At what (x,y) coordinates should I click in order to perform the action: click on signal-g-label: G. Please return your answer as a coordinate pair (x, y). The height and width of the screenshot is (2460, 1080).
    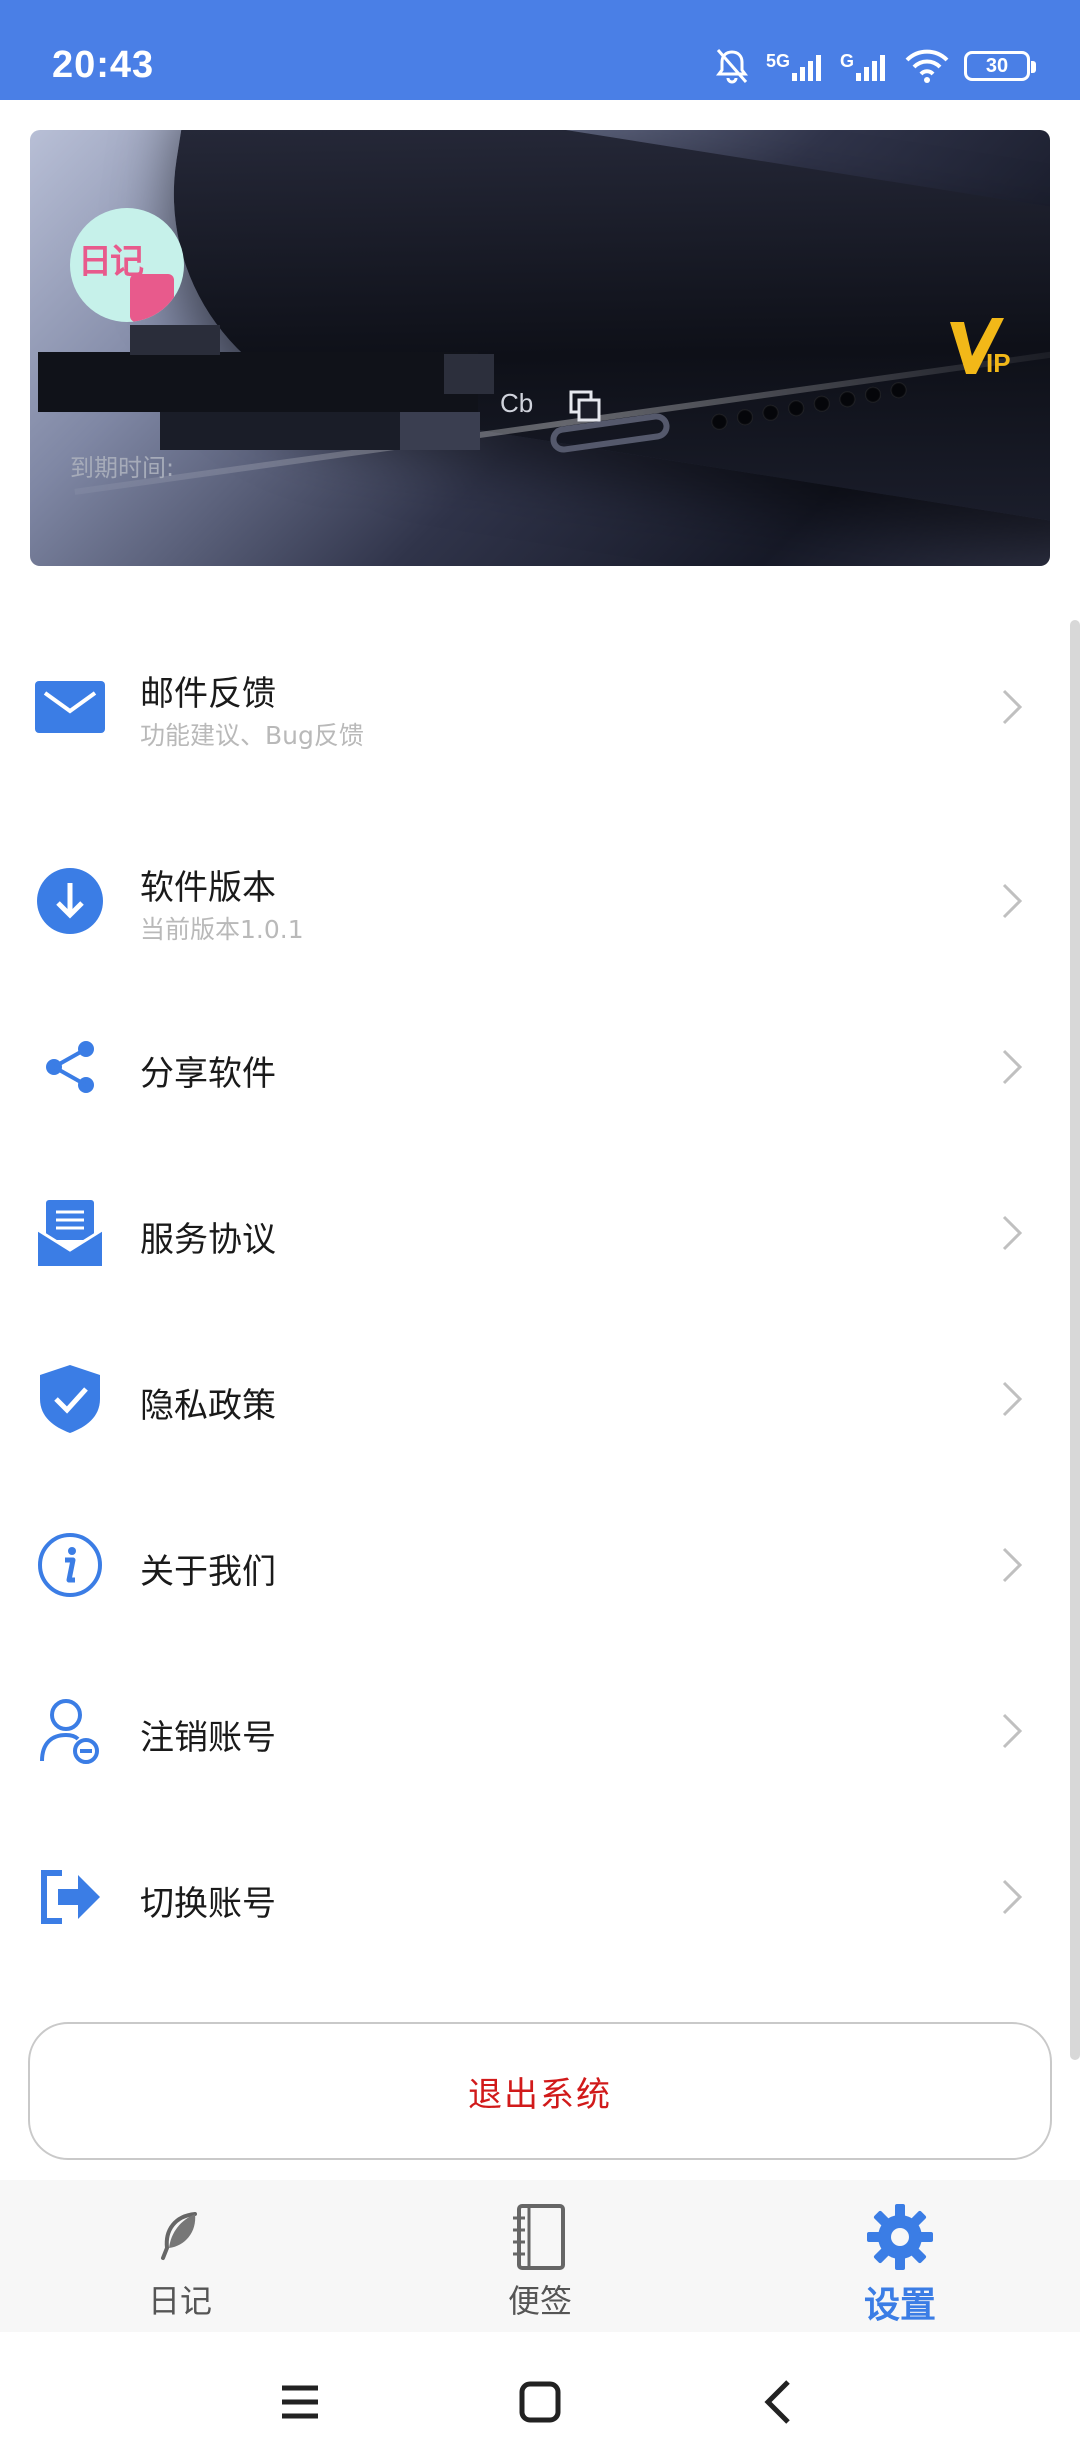
    Looking at the image, I should click on (846, 61).